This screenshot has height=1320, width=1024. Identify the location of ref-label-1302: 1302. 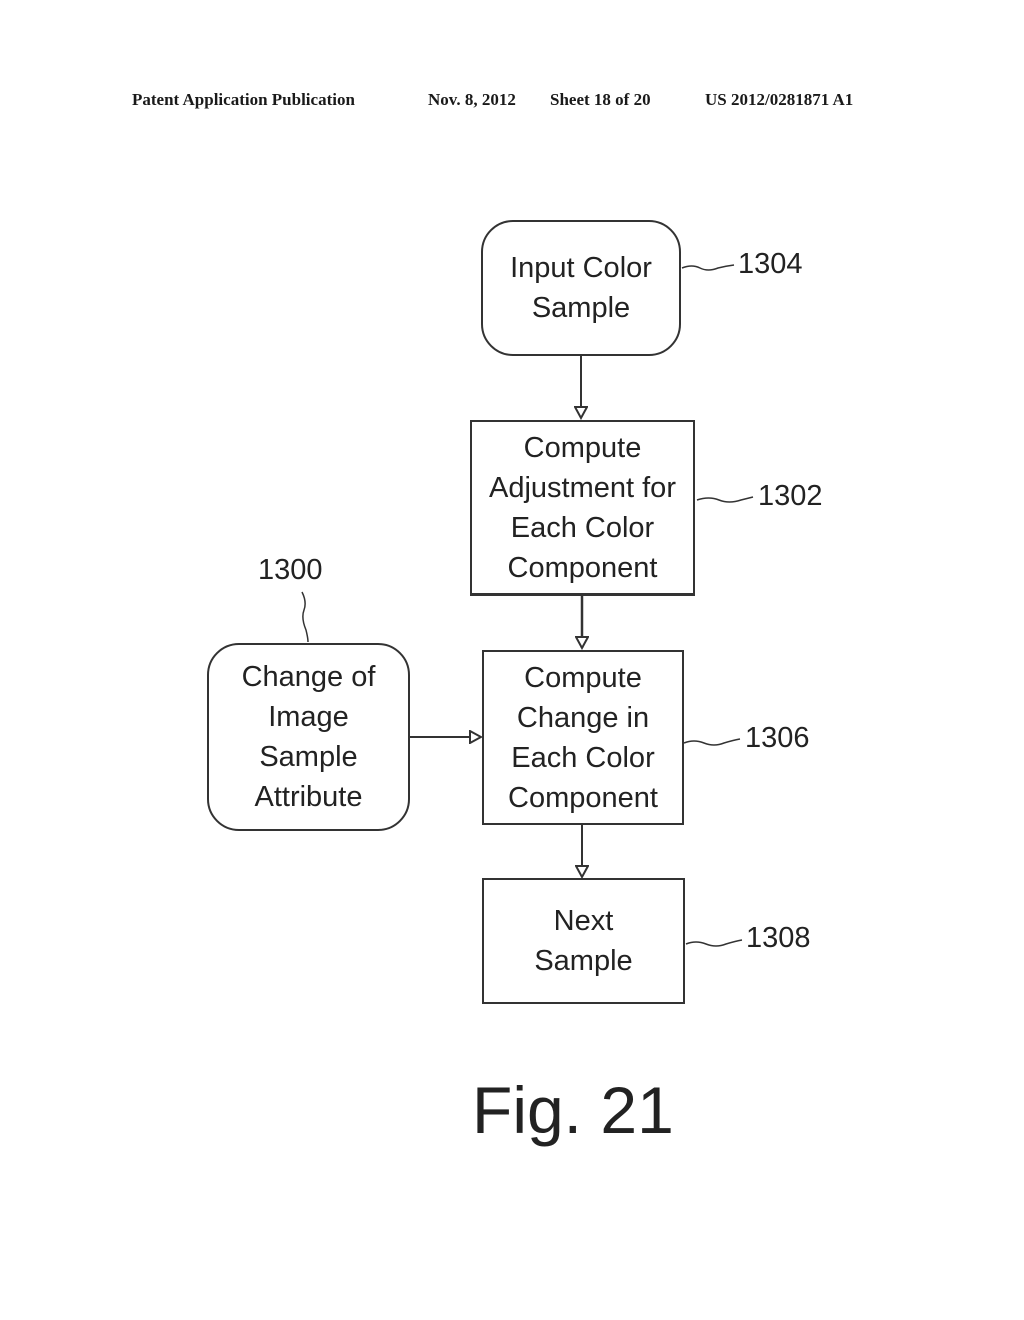
(790, 496).